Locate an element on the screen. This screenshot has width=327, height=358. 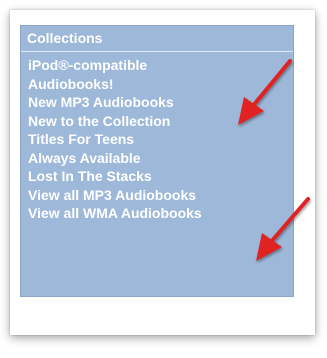
link-lost-in-the-stacks: Lost In The Stacks is located at coordinates (160, 176).